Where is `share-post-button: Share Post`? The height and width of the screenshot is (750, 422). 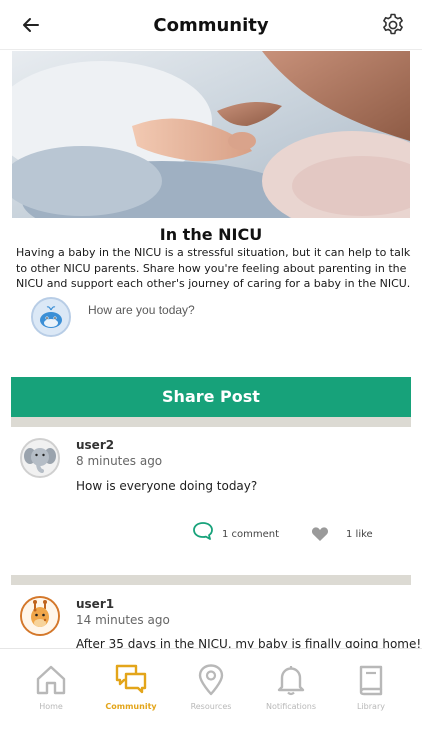 share-post-button: Share Post is located at coordinates (211, 397).